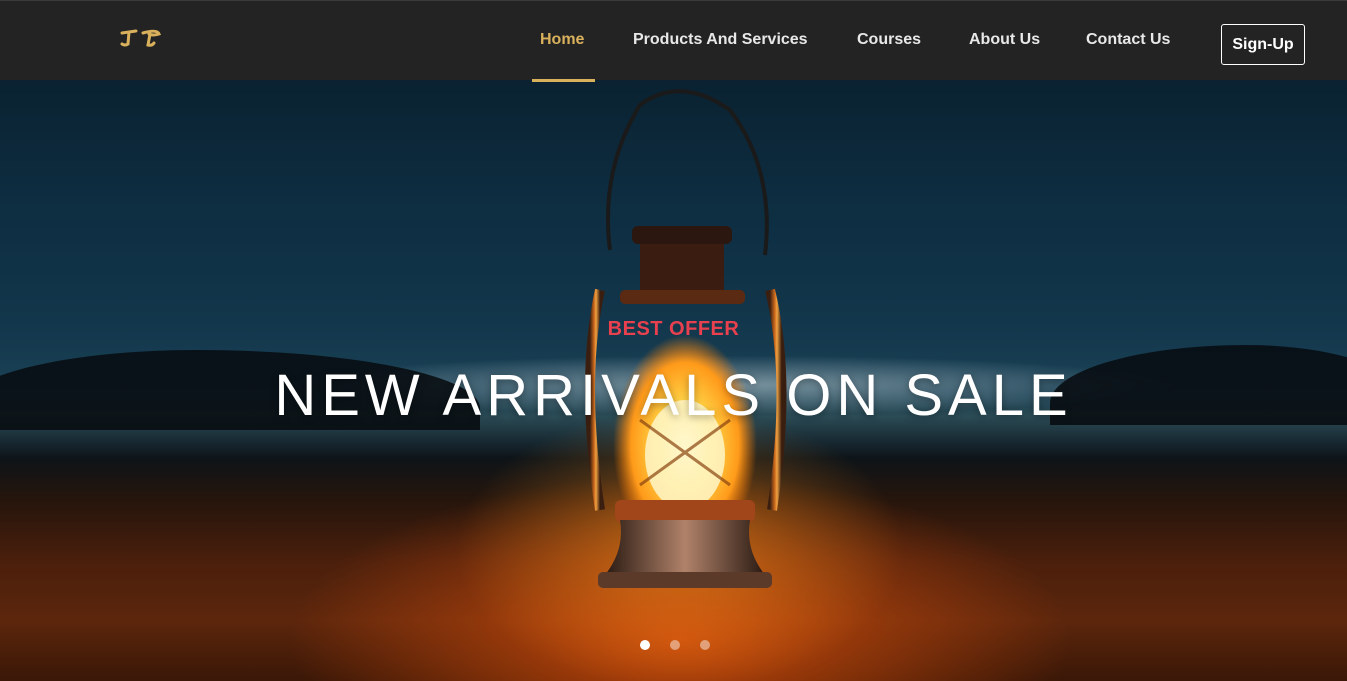 The image size is (1347, 681). I want to click on hero-subtitle: BEST OFFER, so click(673, 329).